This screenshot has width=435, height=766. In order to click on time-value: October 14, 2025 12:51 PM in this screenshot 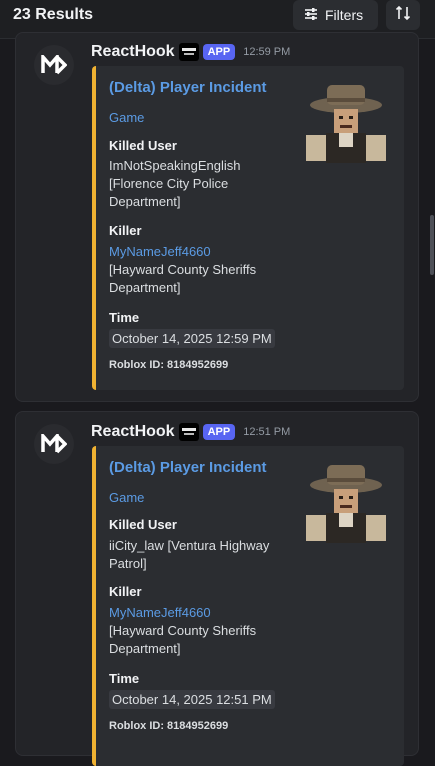, I will do `click(192, 699)`.